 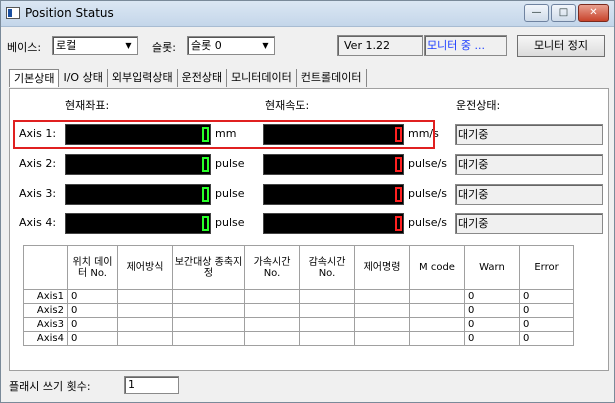 I want to click on tab-bar: 기본상태 I/O 상태 외부입력상태 운전상태 모니터데이터 컨트롤데이터, so click(x=188, y=79).